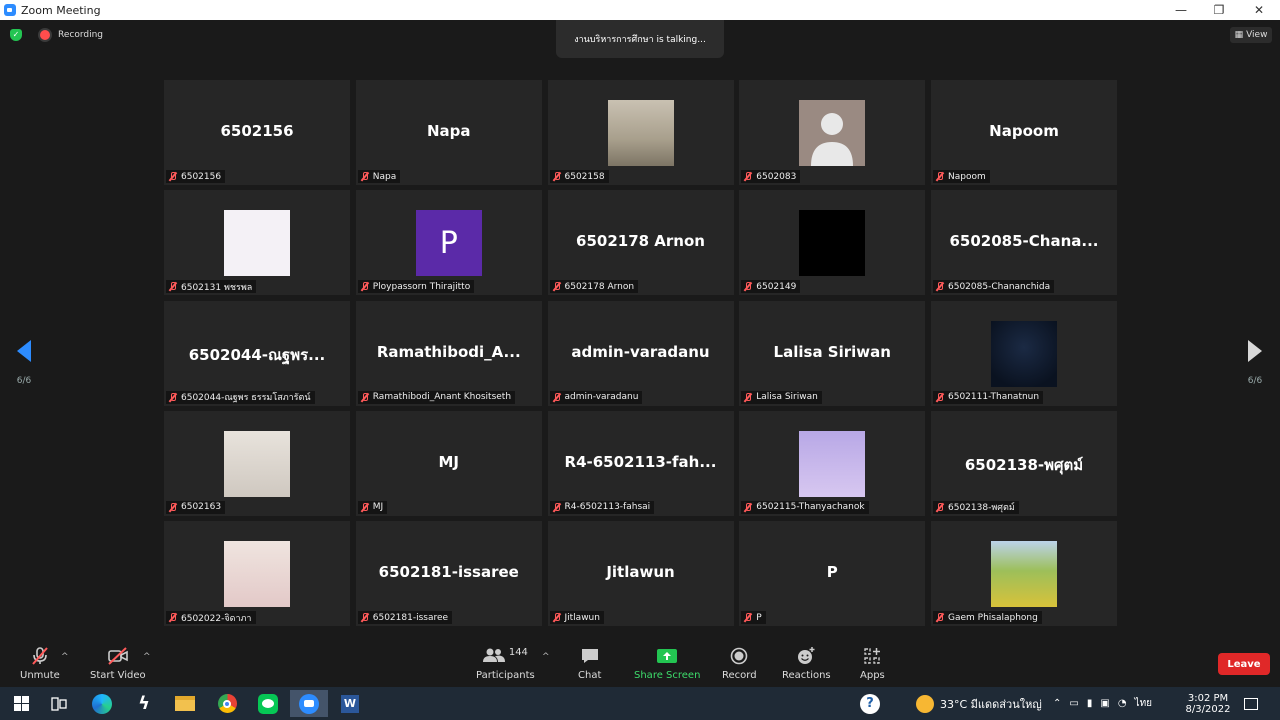  What do you see at coordinates (1024, 132) in the screenshot?
I see `participant-tile: Napoom Napoom` at bounding box center [1024, 132].